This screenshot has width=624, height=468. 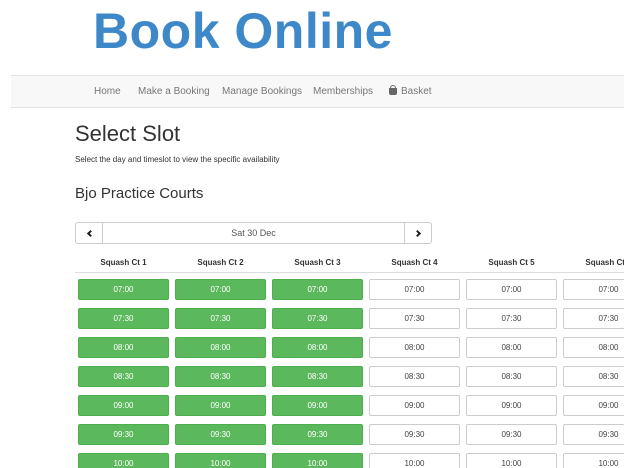 I want to click on court-header: Squash Ct 2, so click(x=220, y=262).